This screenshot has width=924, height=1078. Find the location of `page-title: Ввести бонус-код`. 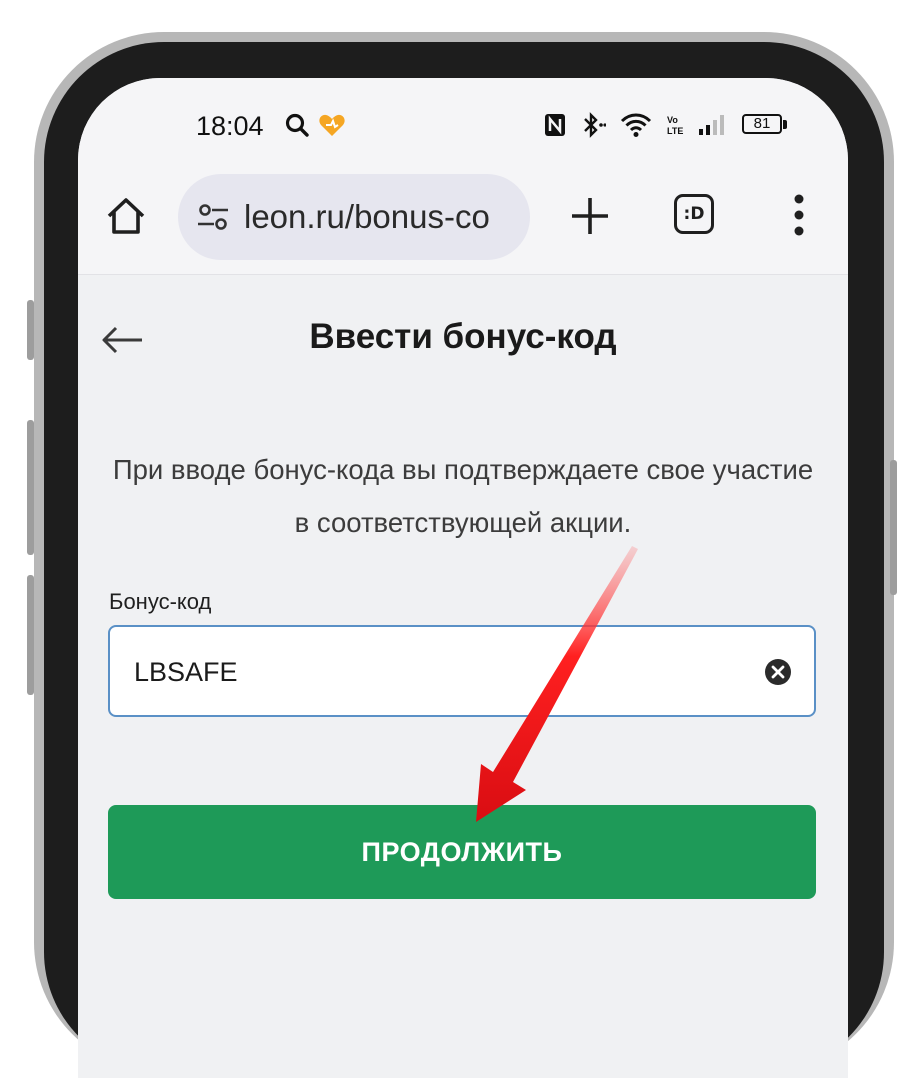

page-title: Ввести бонус-код is located at coordinates (463, 336).